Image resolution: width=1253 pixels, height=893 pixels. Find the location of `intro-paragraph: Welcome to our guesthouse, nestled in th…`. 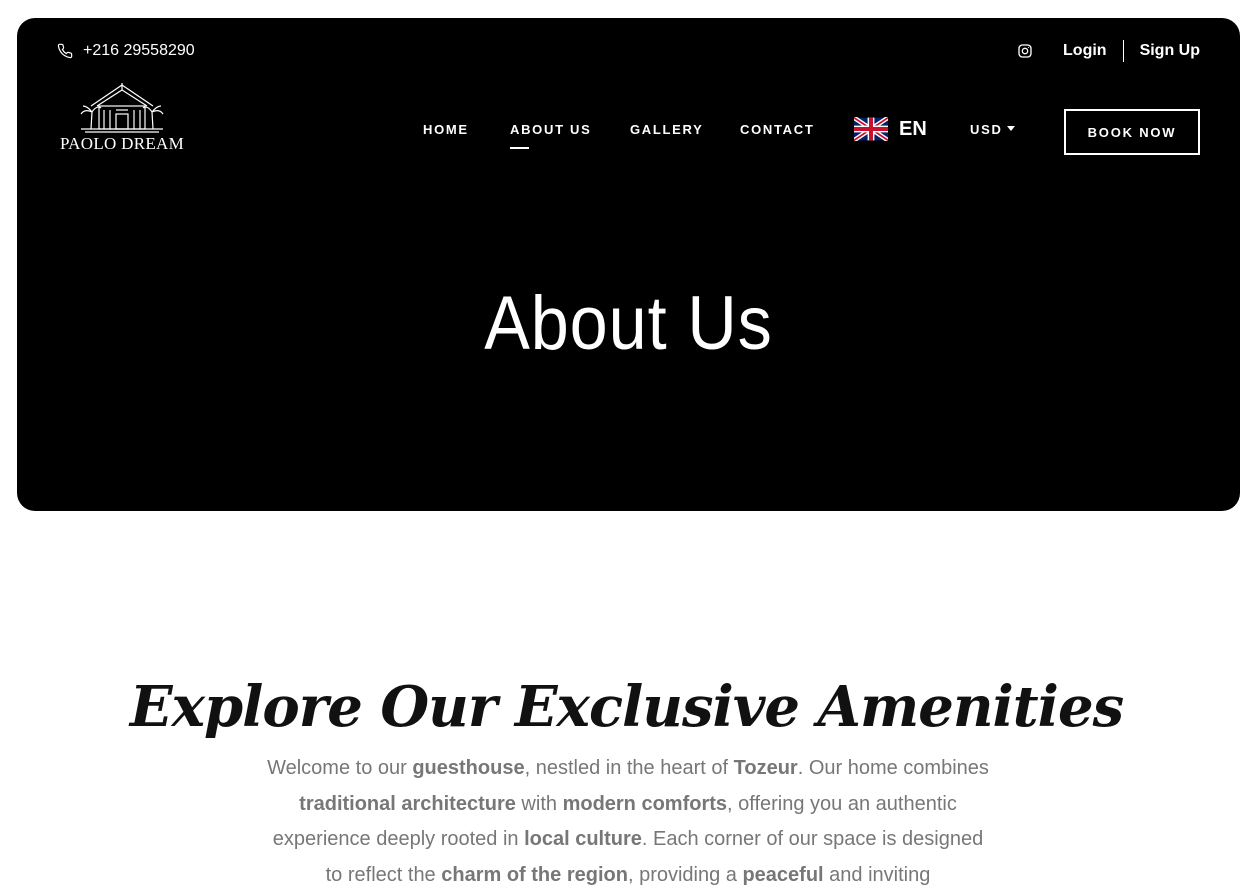

intro-paragraph: Welcome to our guesthouse, nestled in th… is located at coordinates (628, 822).